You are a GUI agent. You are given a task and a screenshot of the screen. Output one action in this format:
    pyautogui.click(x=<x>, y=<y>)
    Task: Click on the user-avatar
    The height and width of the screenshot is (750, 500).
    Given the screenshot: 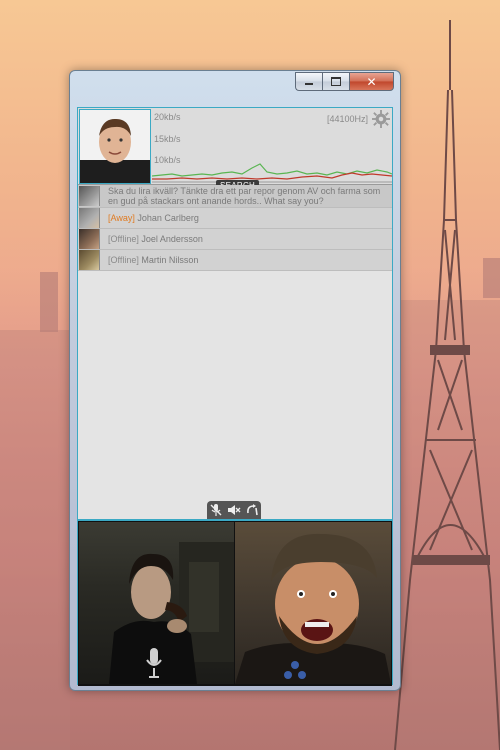 What is the action you would take?
    pyautogui.click(x=115, y=146)
    